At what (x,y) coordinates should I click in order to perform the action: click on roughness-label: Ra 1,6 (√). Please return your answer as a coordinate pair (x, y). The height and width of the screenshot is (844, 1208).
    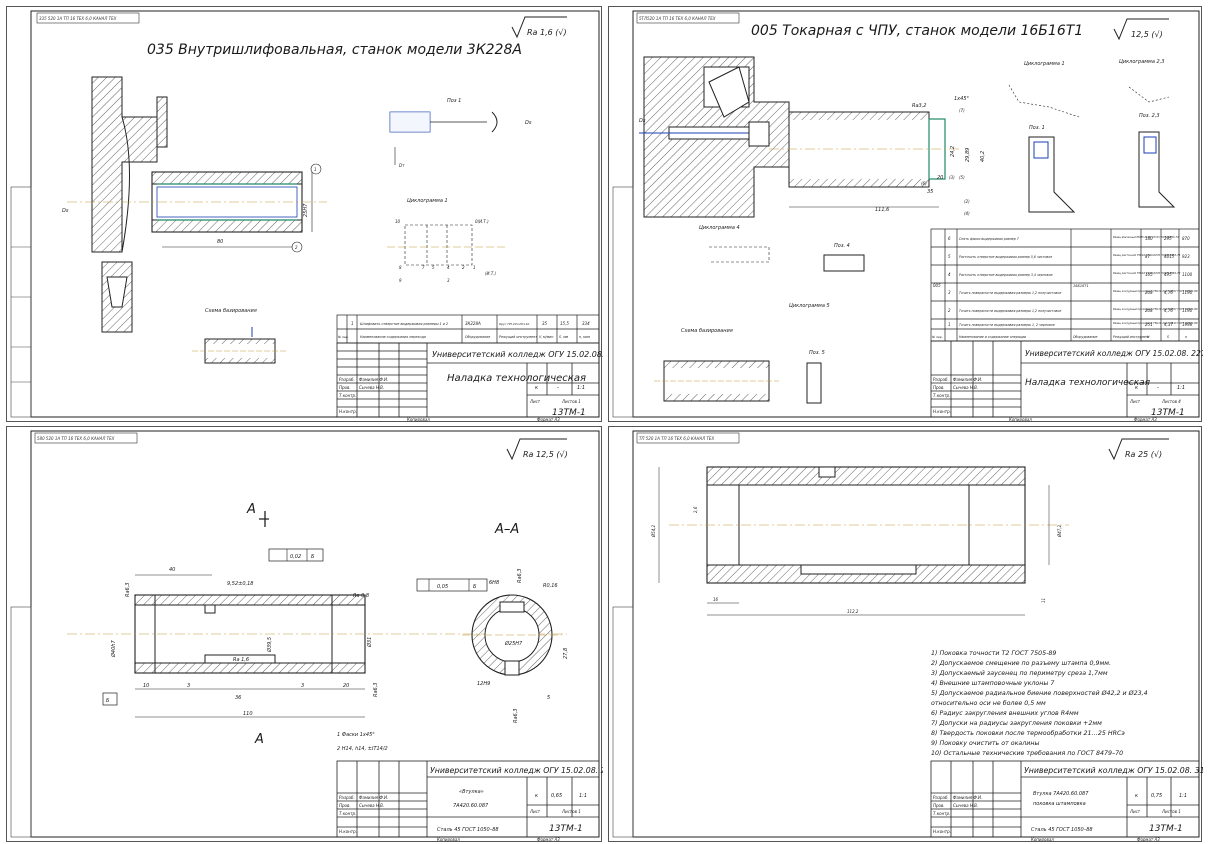
    Looking at the image, I should click on (547, 32).